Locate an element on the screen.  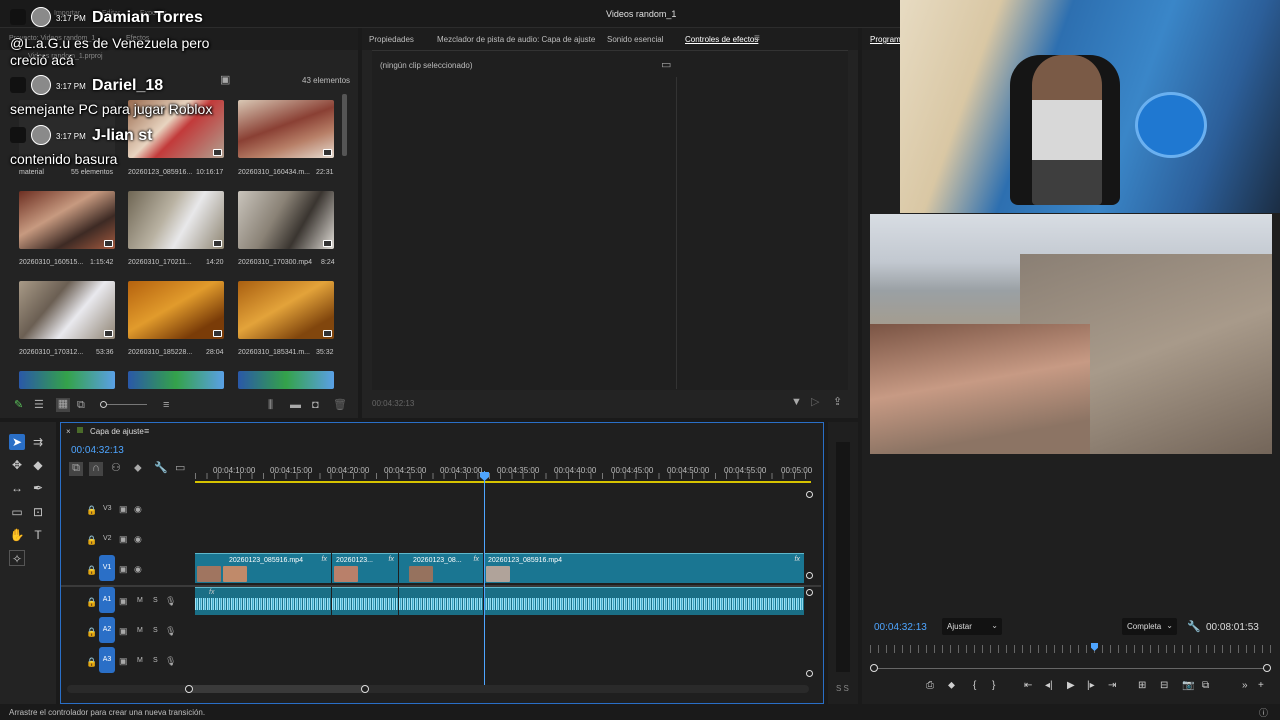
video-clip-3: 20260123_08... fx is located at coordinates (441, 568).